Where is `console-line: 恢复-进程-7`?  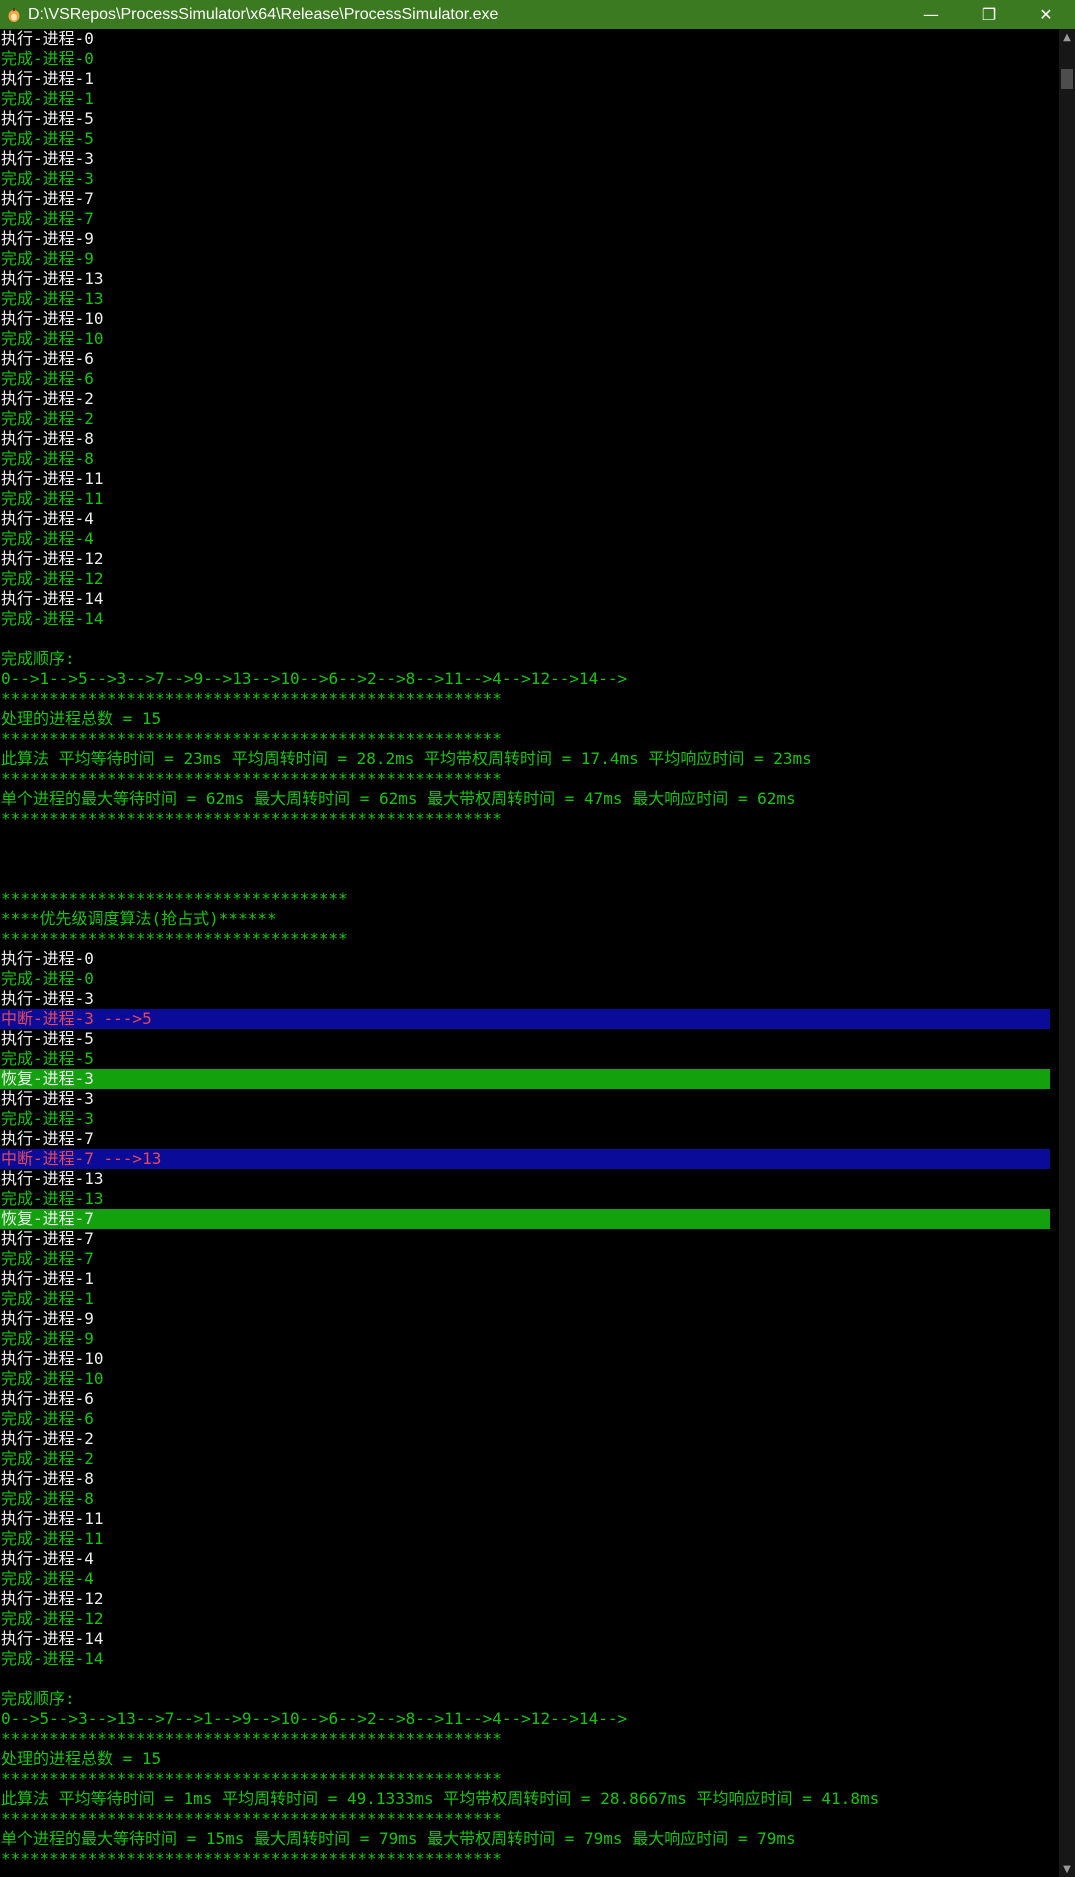 console-line: 恢复-进程-7 is located at coordinates (525, 1219).